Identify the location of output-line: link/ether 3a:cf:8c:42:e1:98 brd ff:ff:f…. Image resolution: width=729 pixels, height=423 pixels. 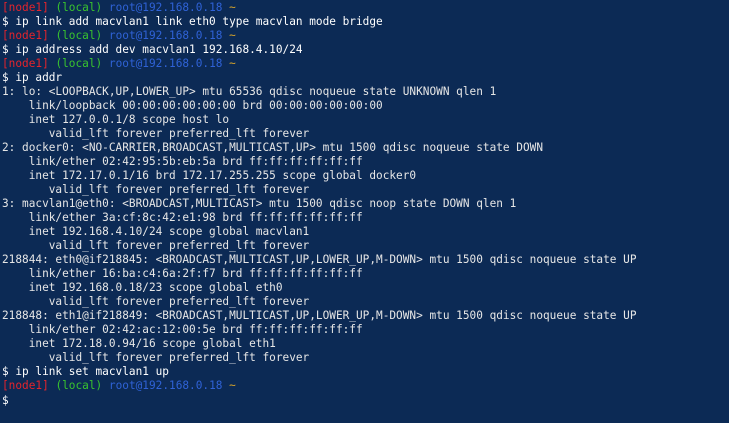
(365, 218).